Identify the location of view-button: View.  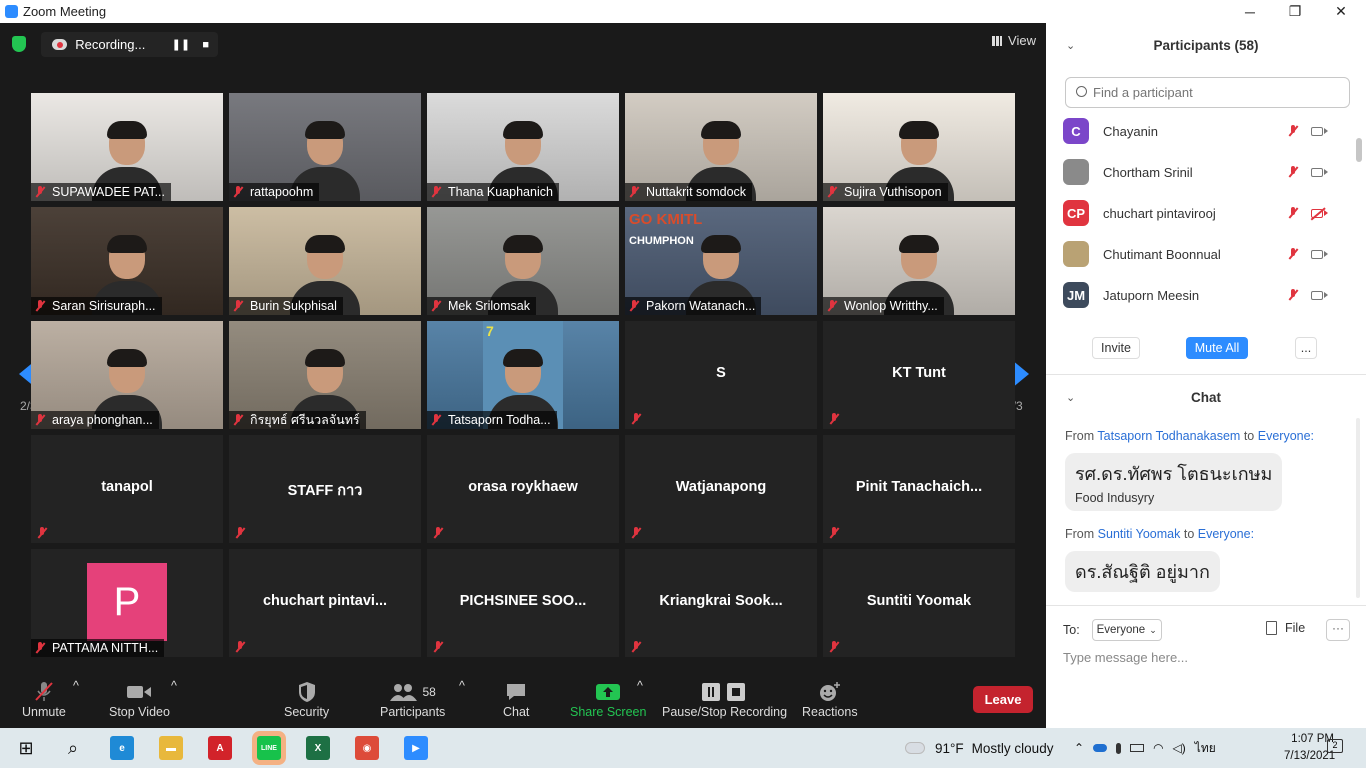
(1014, 40).